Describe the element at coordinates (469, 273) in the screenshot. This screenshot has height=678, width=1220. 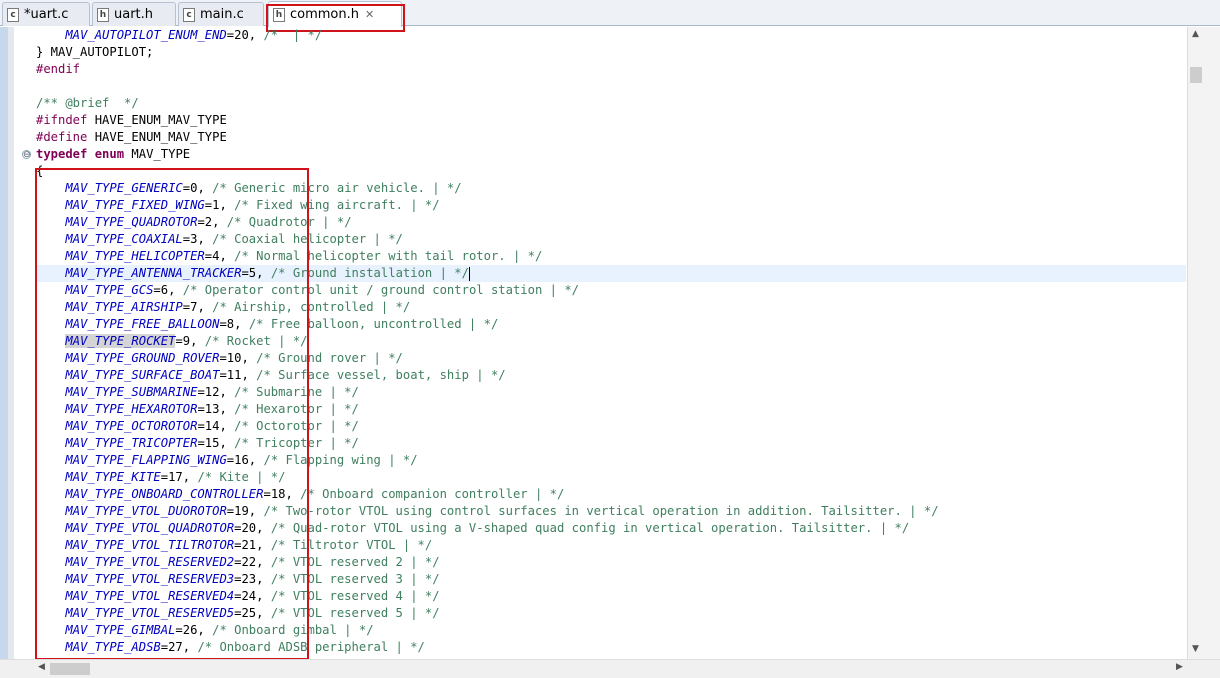
I see `text-caret` at that location.